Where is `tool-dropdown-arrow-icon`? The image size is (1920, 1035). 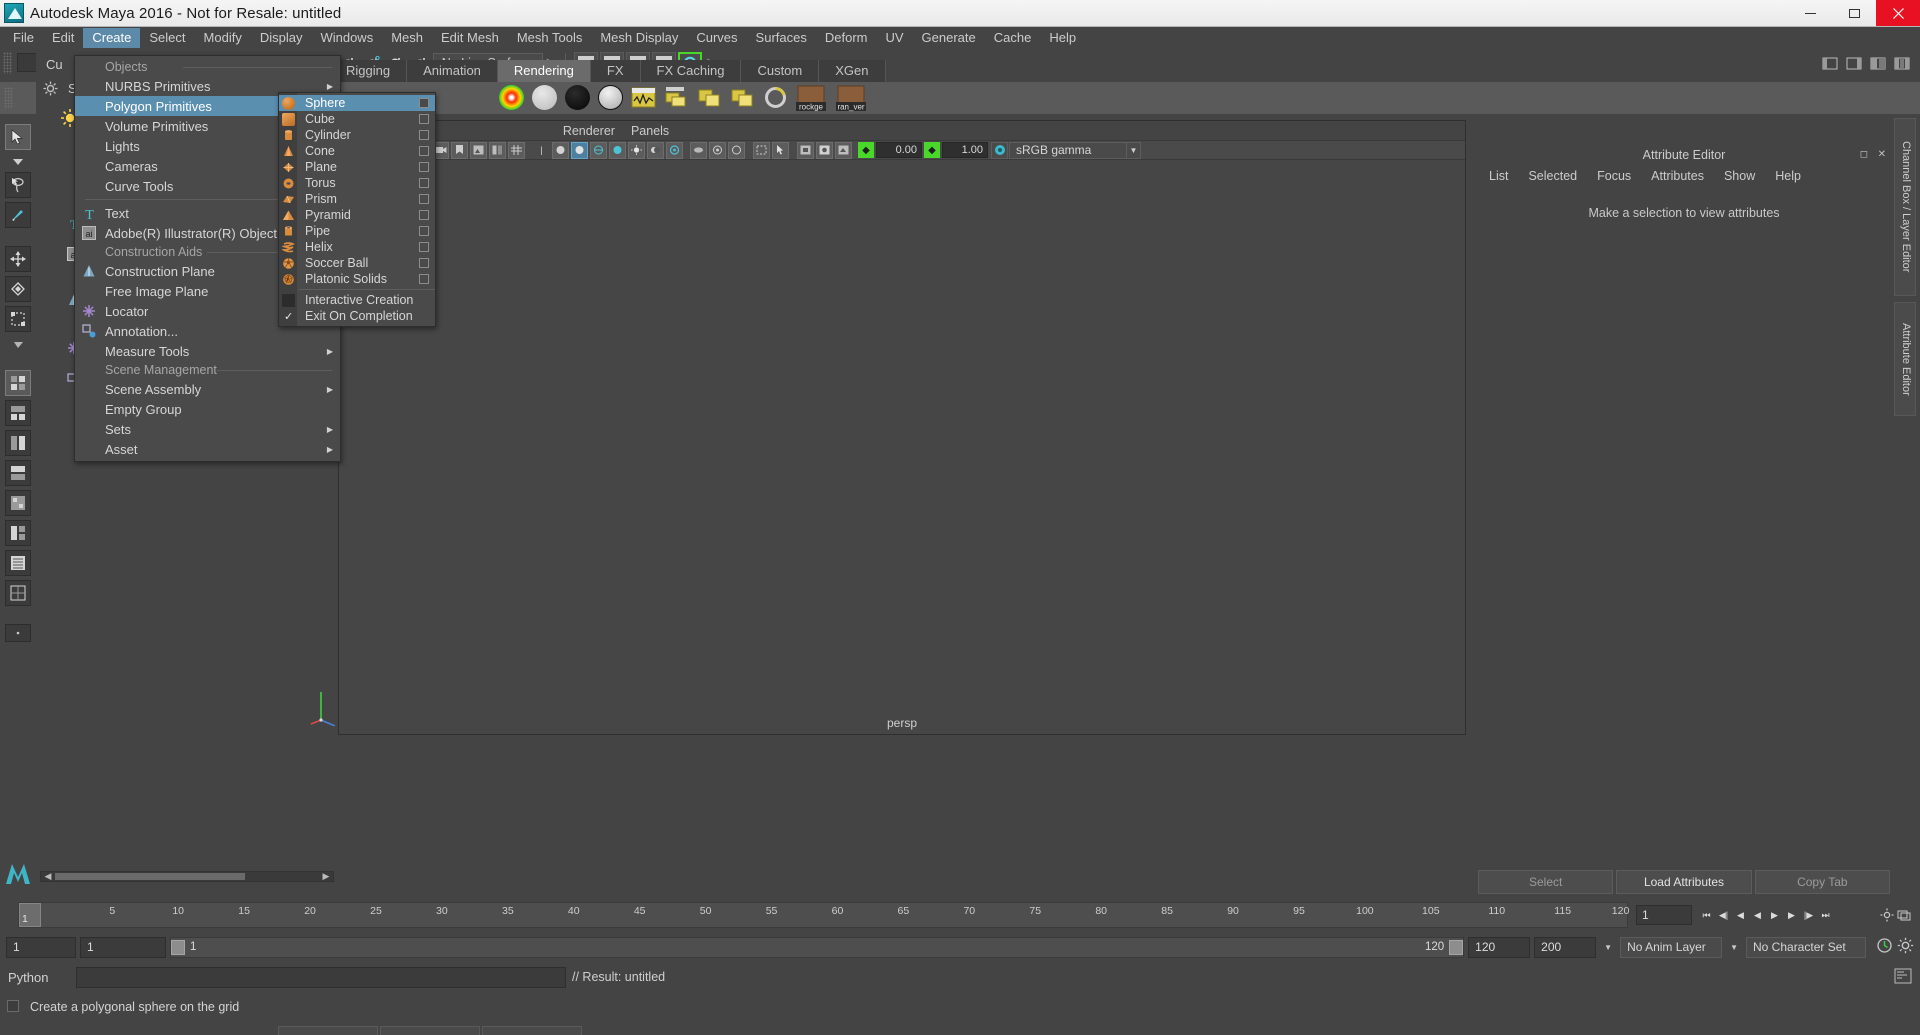
tool-dropdown-arrow-icon is located at coordinates (18, 161).